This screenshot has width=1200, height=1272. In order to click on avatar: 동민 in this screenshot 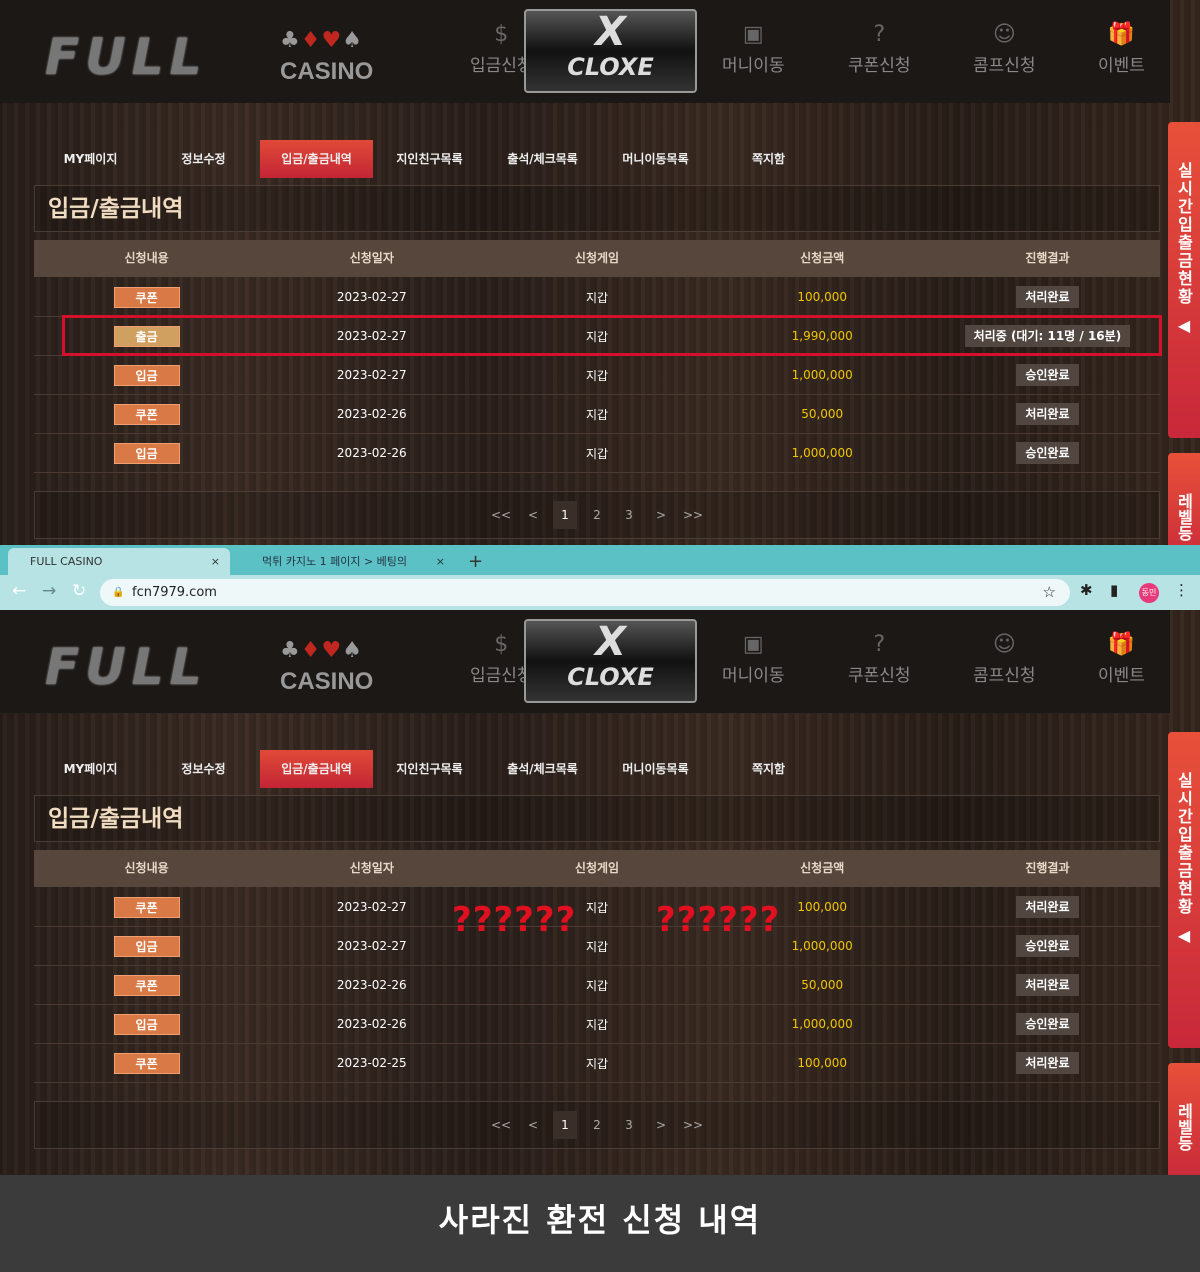, I will do `click(1149, 593)`.